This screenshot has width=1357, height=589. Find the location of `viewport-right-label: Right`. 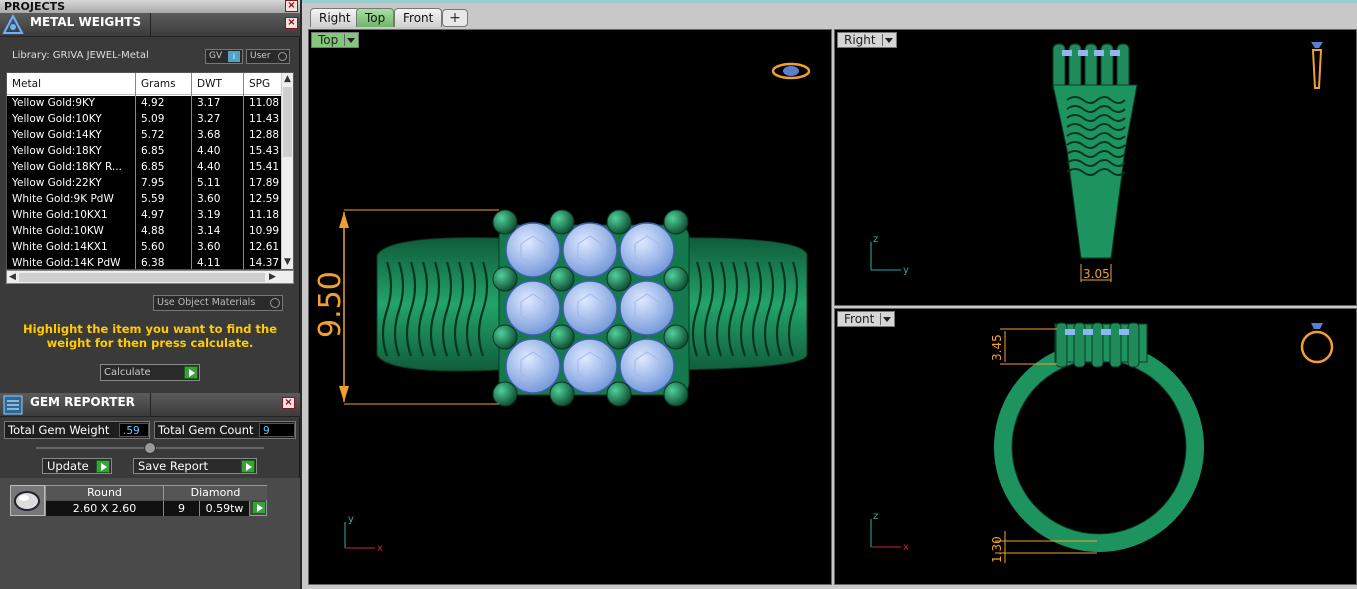

viewport-right-label: Right is located at coordinates (867, 40).